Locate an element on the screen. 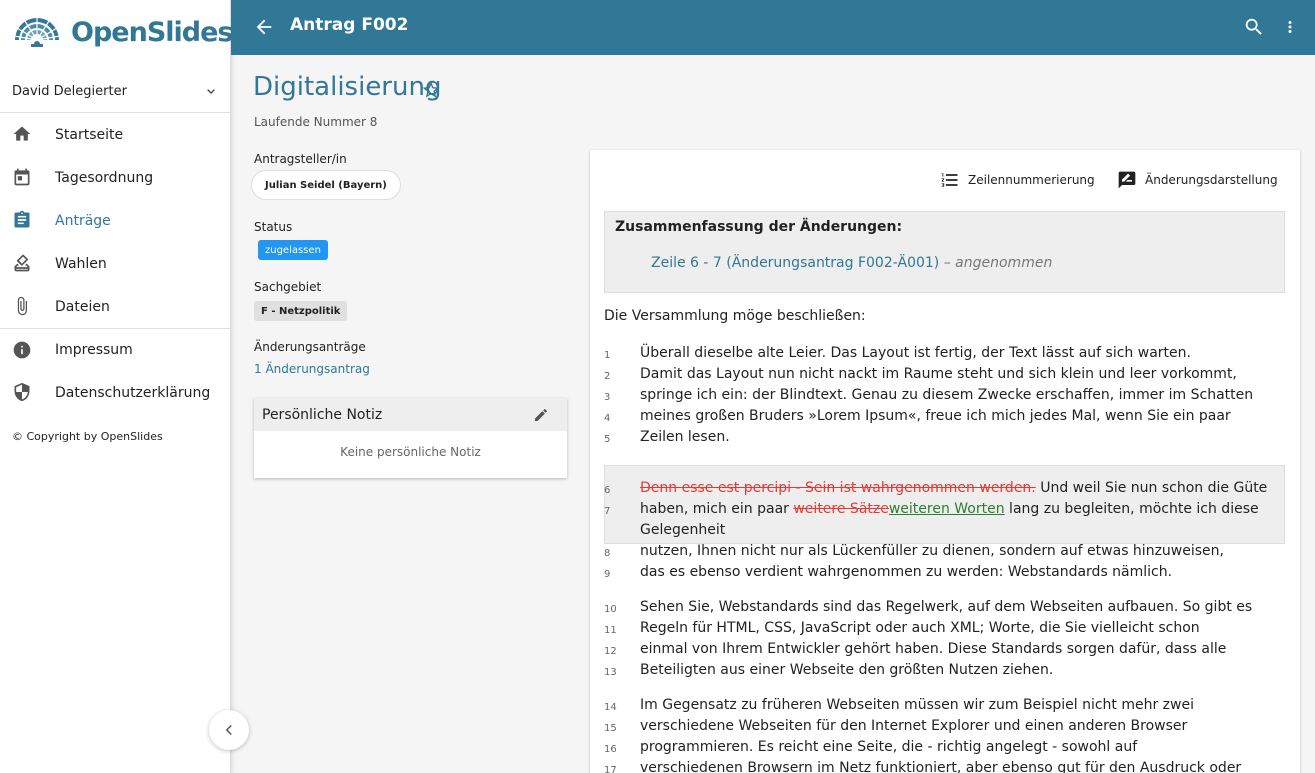 This screenshot has width=1315, height=773. info-icon is located at coordinates (22, 350).